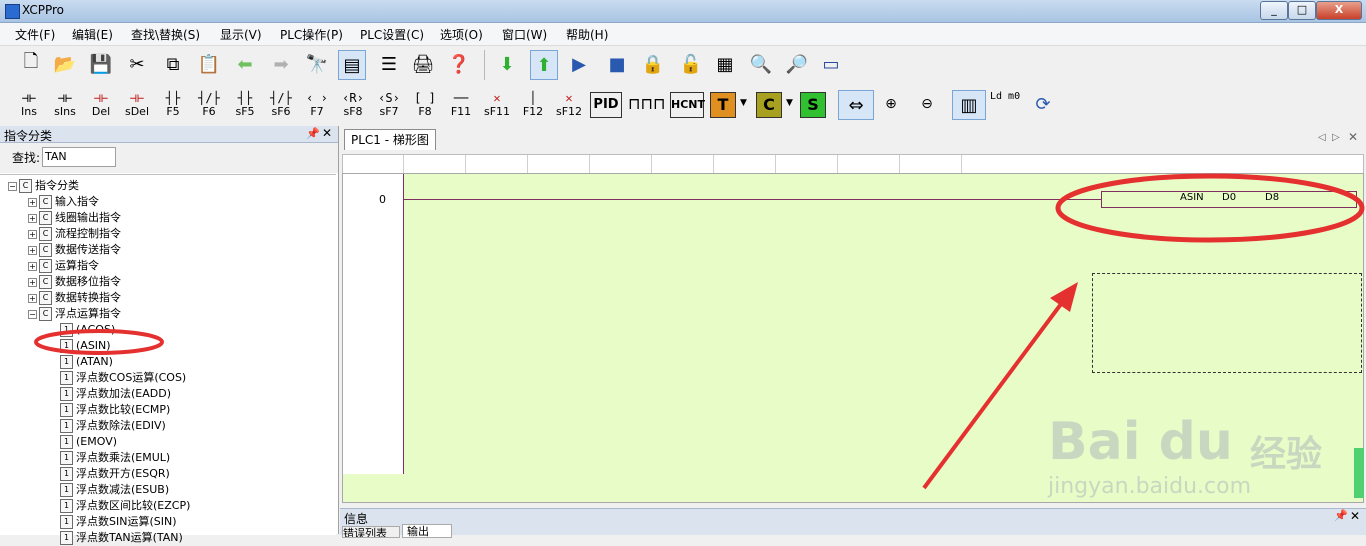 Image resolution: width=1366 pixels, height=546 pixels. Describe the element at coordinates (99, 342) in the screenshot. I see `annotation-ellipse-asin` at that location.